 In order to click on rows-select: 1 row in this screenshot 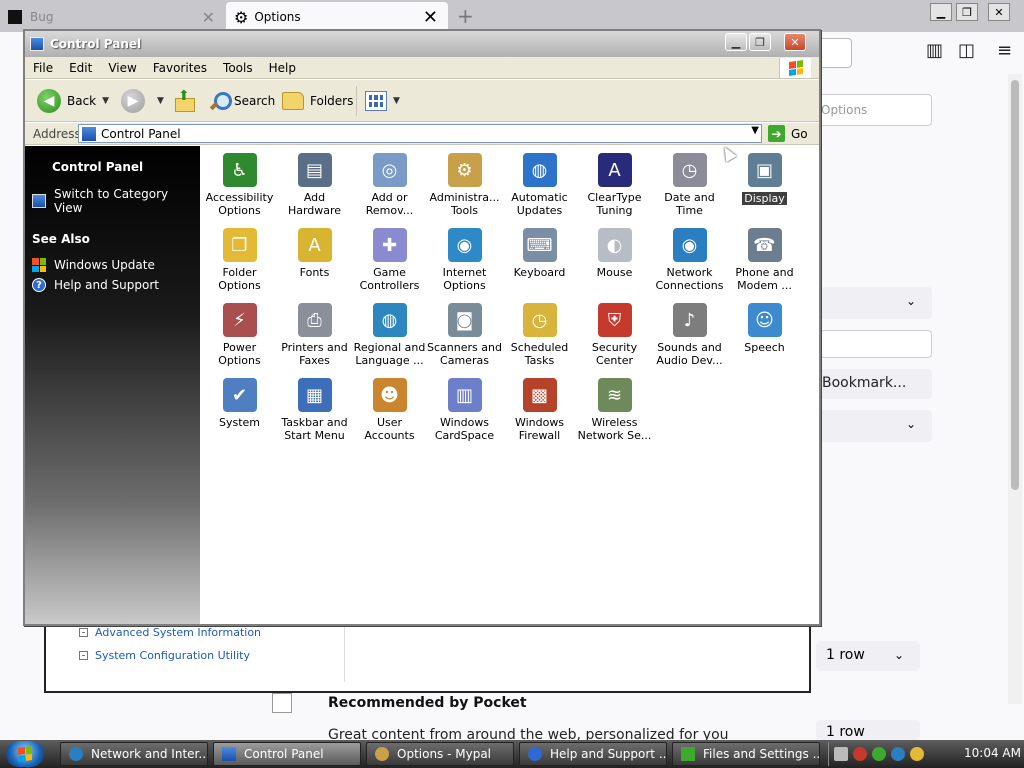, I will do `click(868, 730)`.